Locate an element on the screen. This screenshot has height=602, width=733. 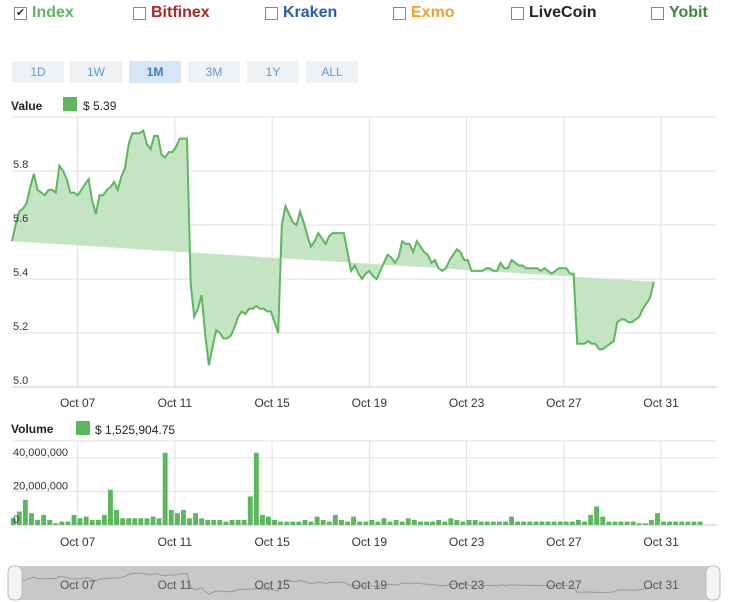
navigator-right-handle is located at coordinates (713, 583).